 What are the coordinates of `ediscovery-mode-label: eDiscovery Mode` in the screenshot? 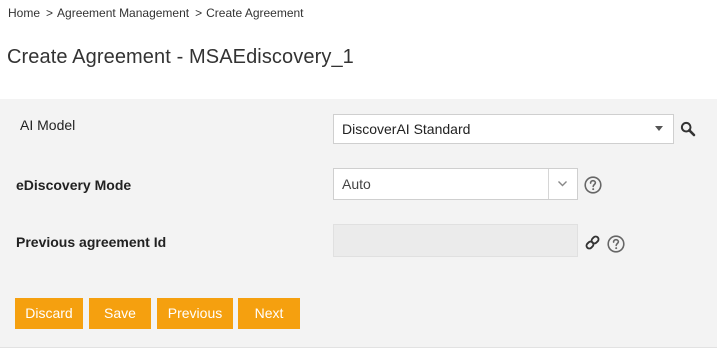 It's located at (74, 185).